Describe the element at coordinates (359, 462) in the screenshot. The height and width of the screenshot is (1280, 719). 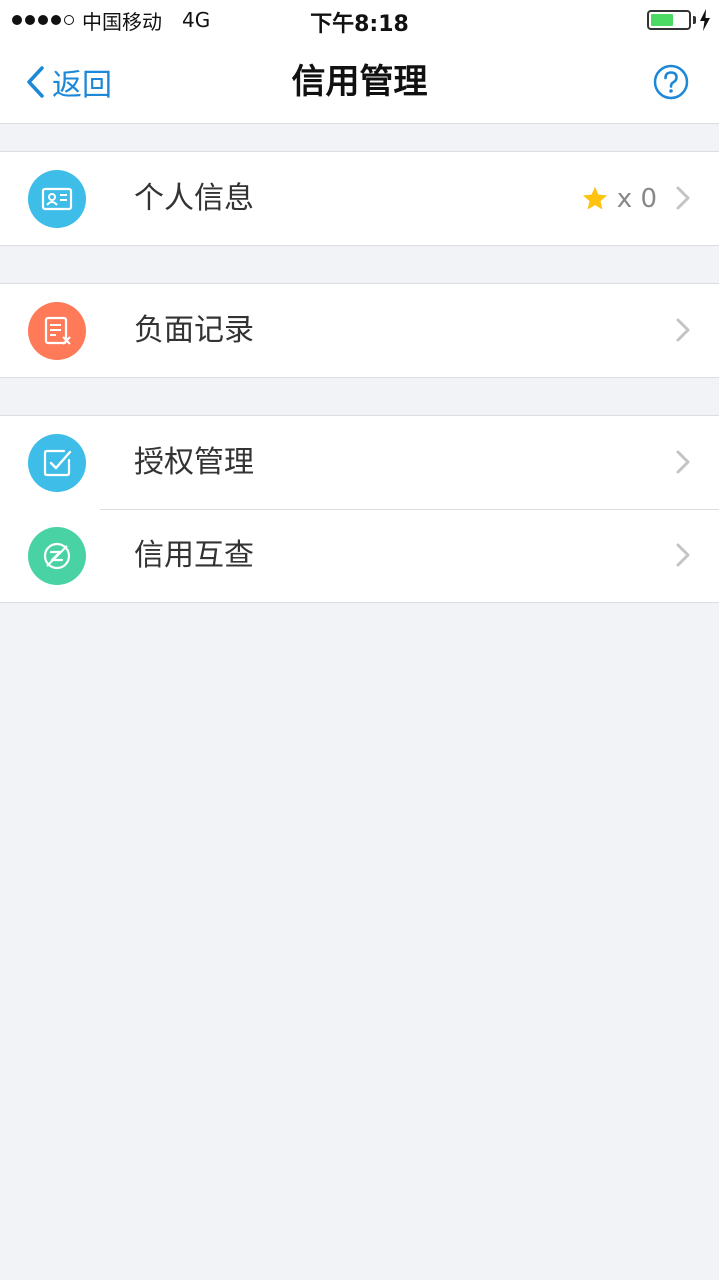
I see `menu-item-authorization: 授权管理` at that location.